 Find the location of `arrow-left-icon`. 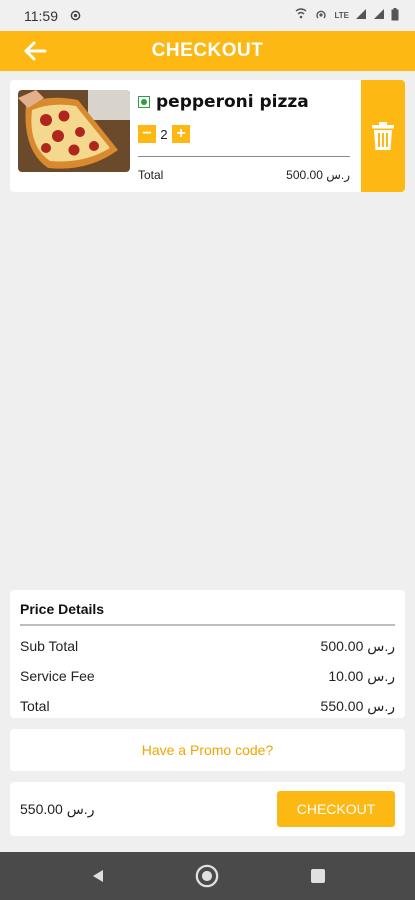

arrow-left-icon is located at coordinates (35, 51).